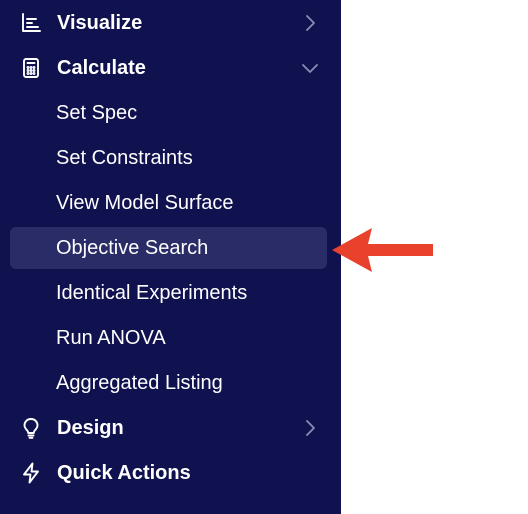 Image resolution: width=528 pixels, height=514 pixels. Describe the element at coordinates (100, 23) in the screenshot. I see `sidebar-item-label: Visualize` at that location.